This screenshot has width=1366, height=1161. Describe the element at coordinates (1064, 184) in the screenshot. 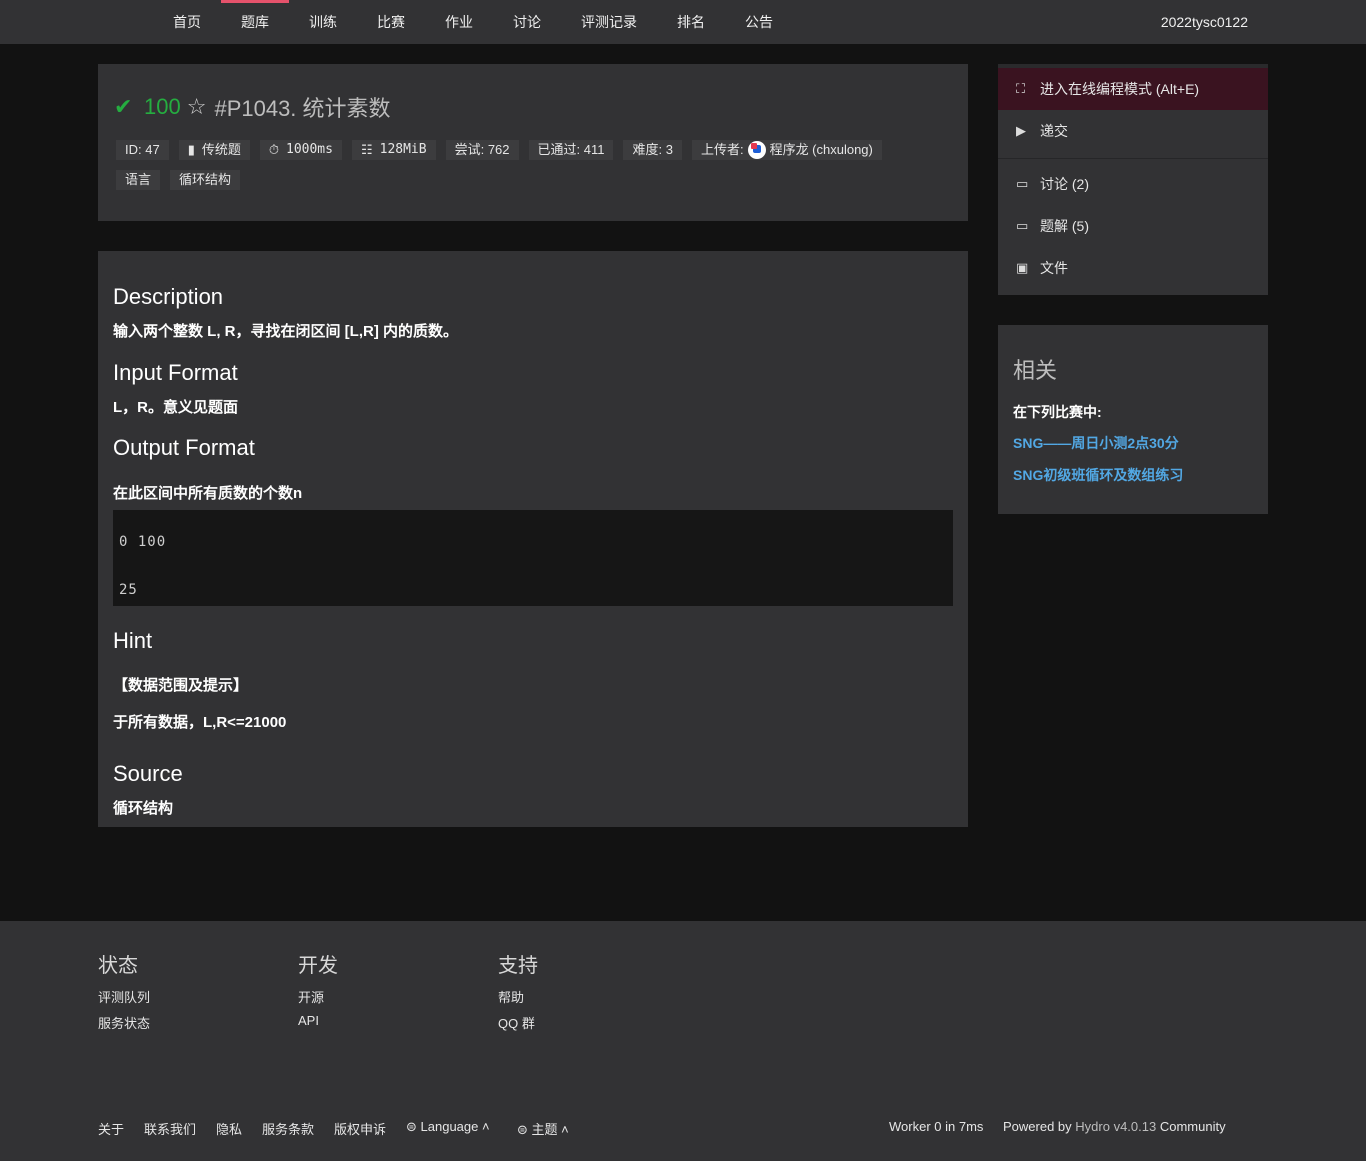

I see `discuss-label: 讨论 (2)` at that location.